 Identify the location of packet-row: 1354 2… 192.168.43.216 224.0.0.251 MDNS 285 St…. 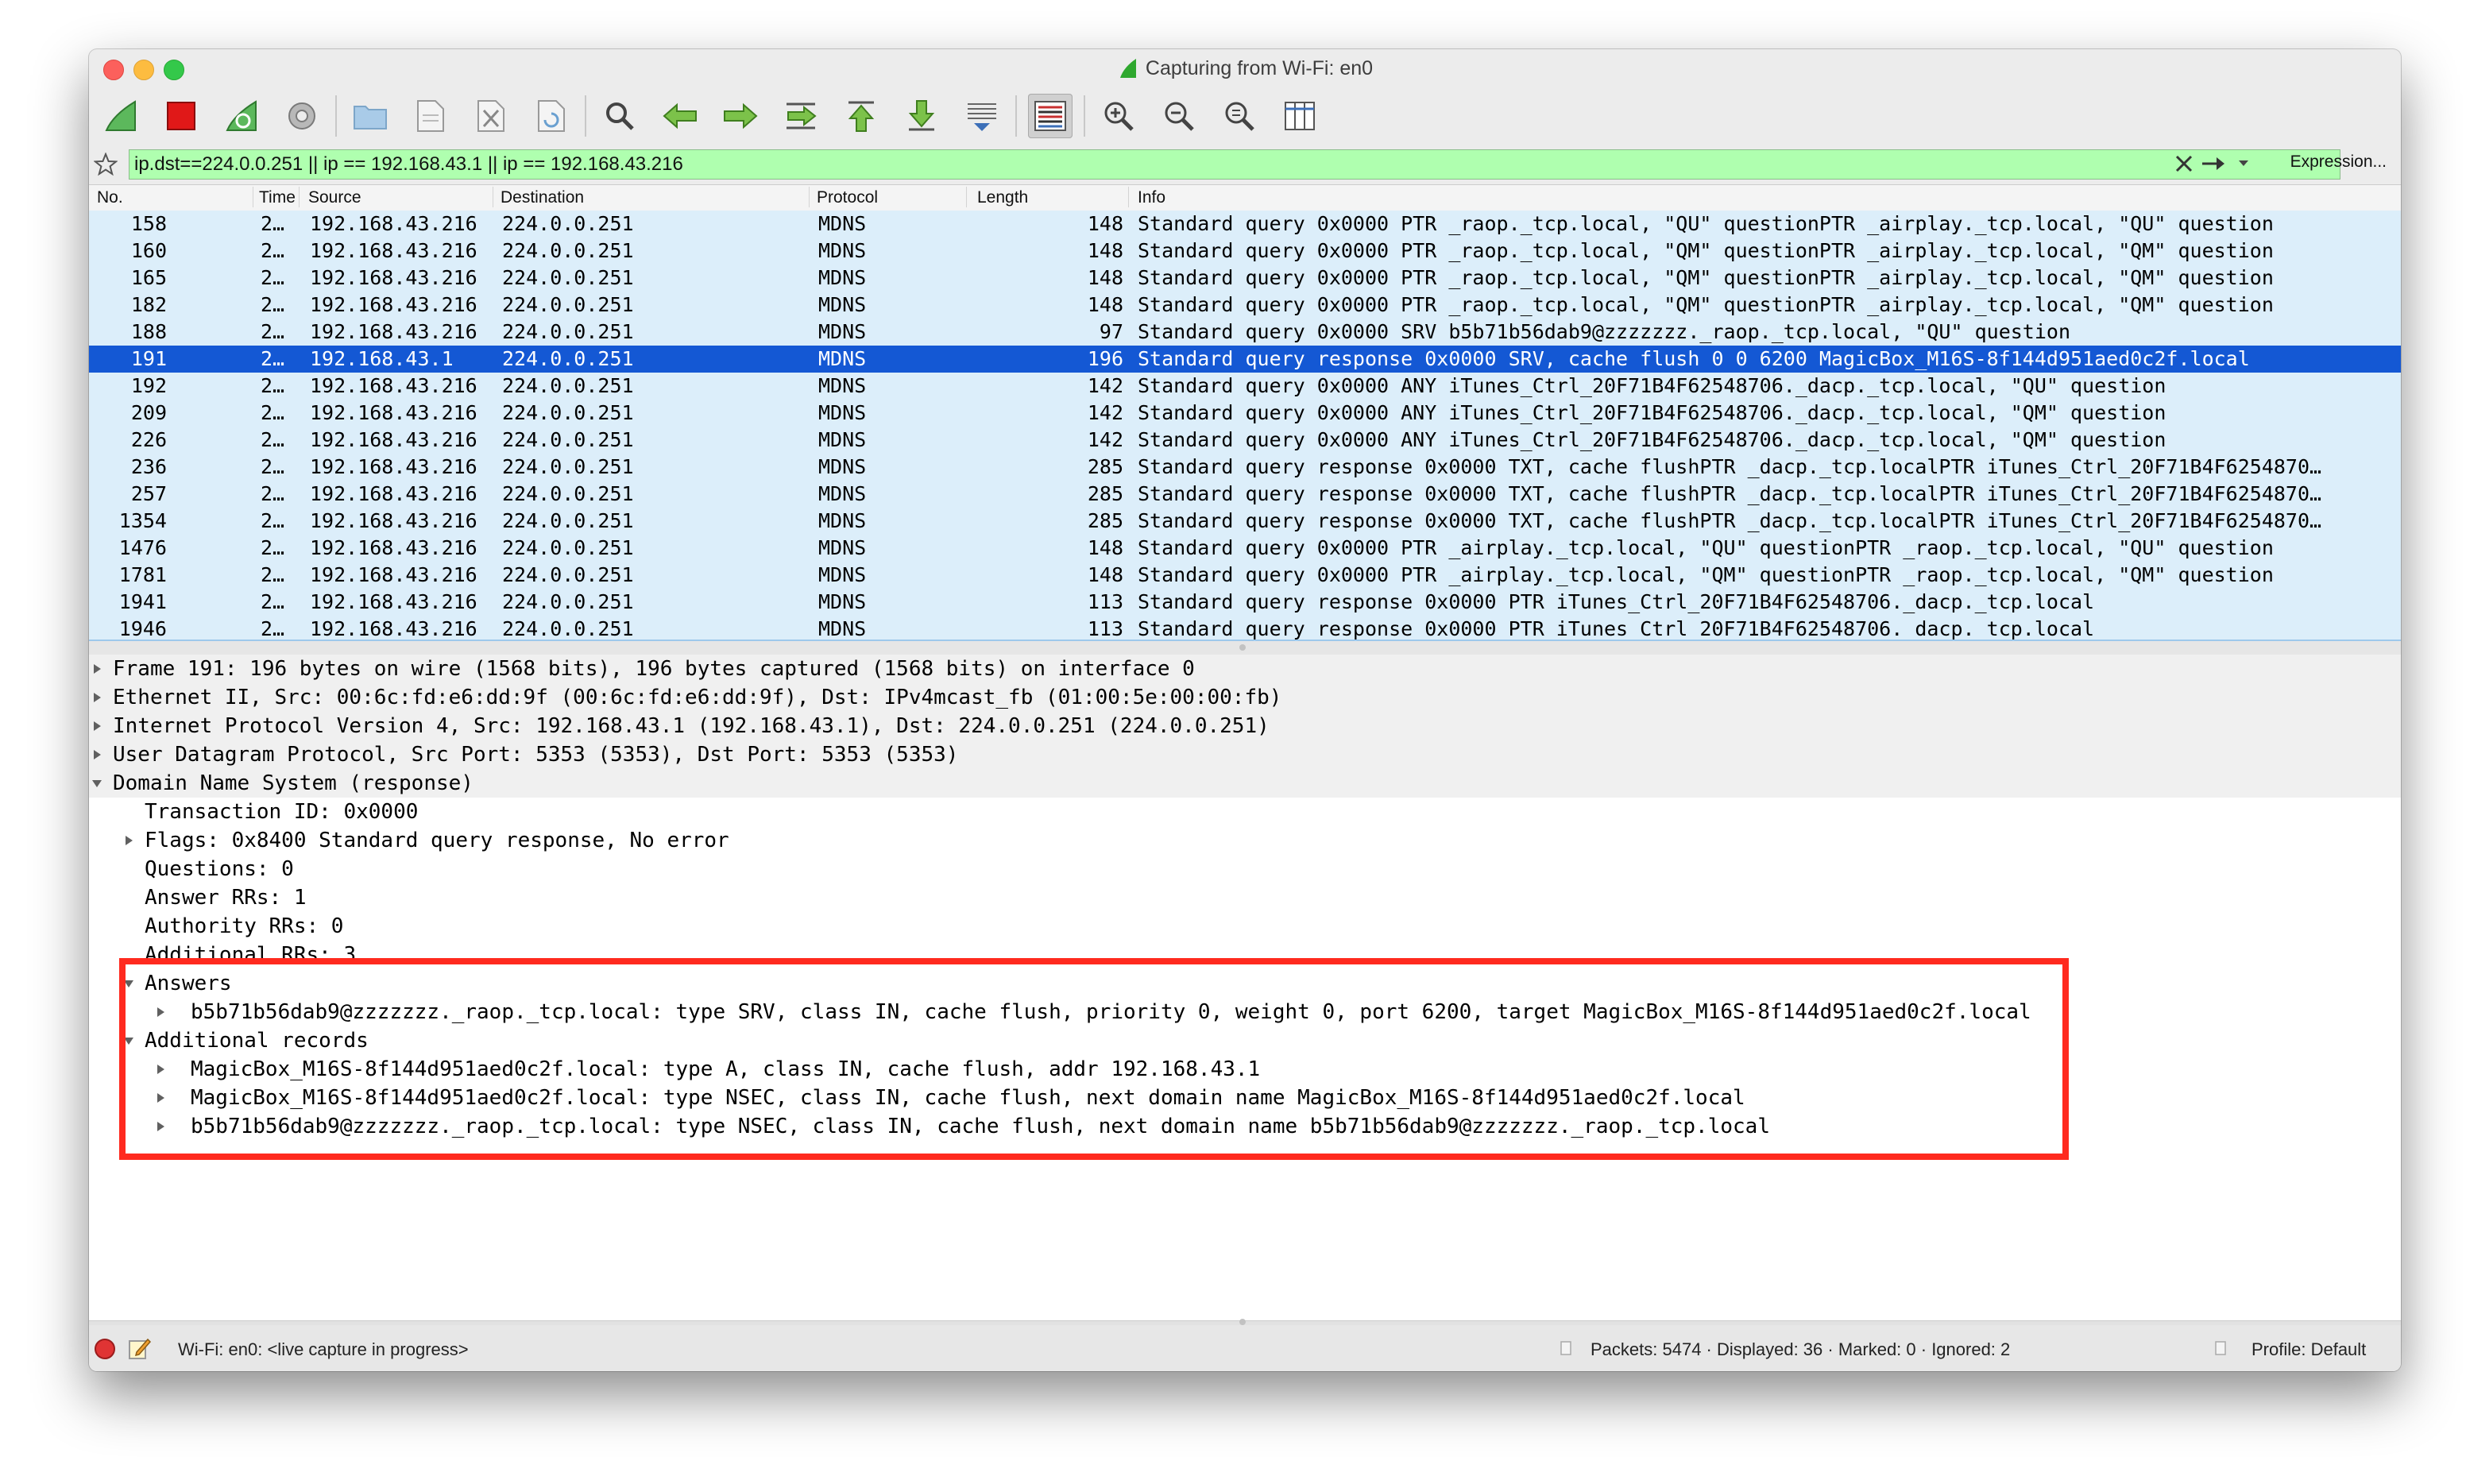
(1245, 521).